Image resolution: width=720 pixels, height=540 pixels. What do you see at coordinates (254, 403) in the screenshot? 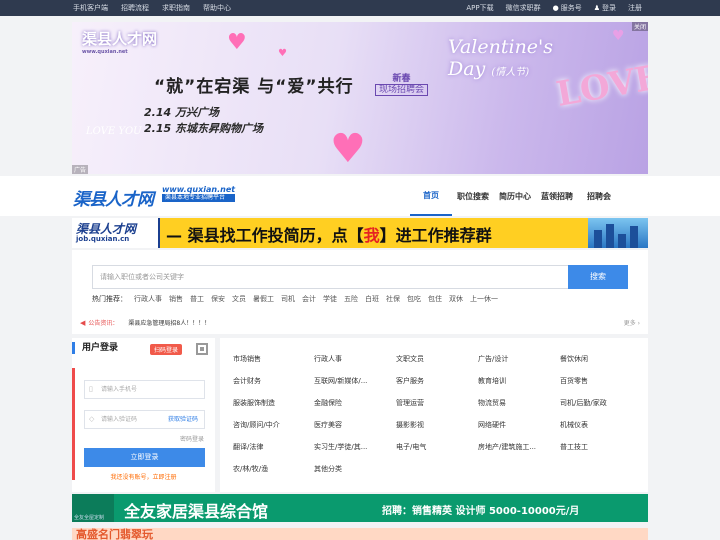
I see `category-link: 服装服饰制造` at bounding box center [254, 403].